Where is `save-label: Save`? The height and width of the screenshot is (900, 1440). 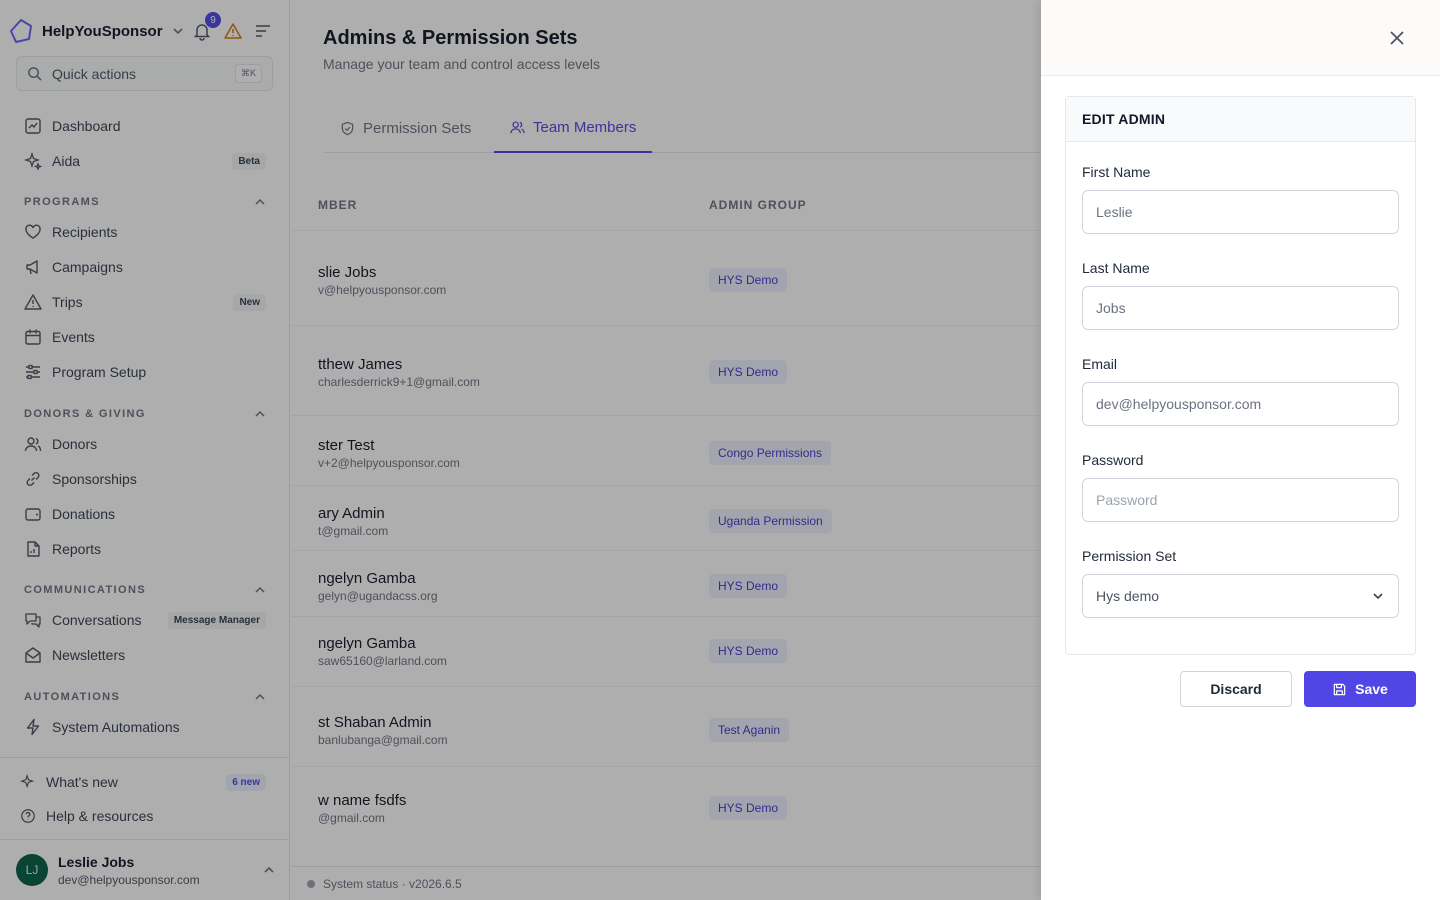 save-label: Save is located at coordinates (1371, 689).